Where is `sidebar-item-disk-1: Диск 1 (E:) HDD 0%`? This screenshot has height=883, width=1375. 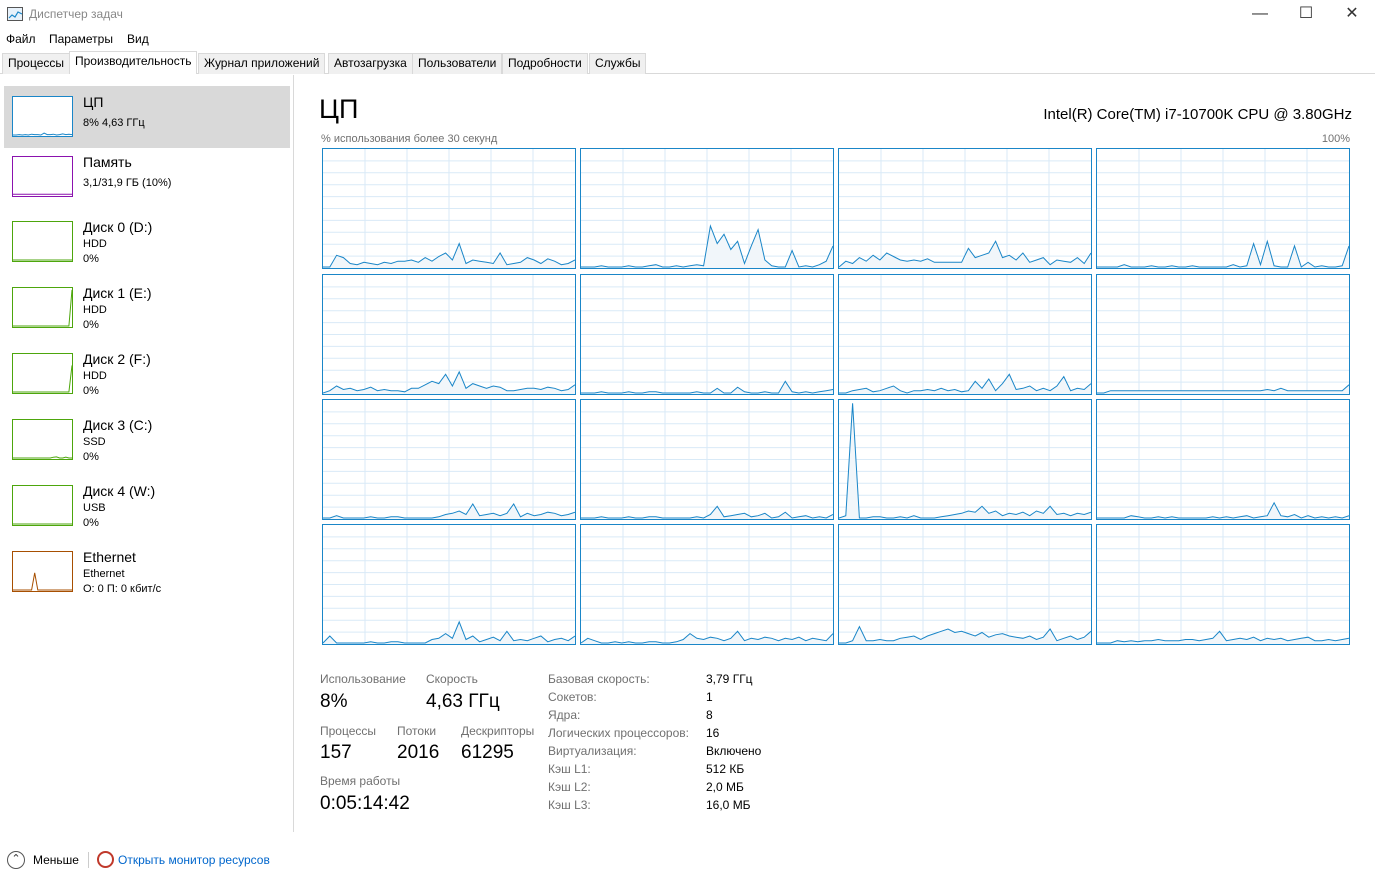
sidebar-item-disk-1: Диск 1 (E:) HDD 0% is located at coordinates (147, 308).